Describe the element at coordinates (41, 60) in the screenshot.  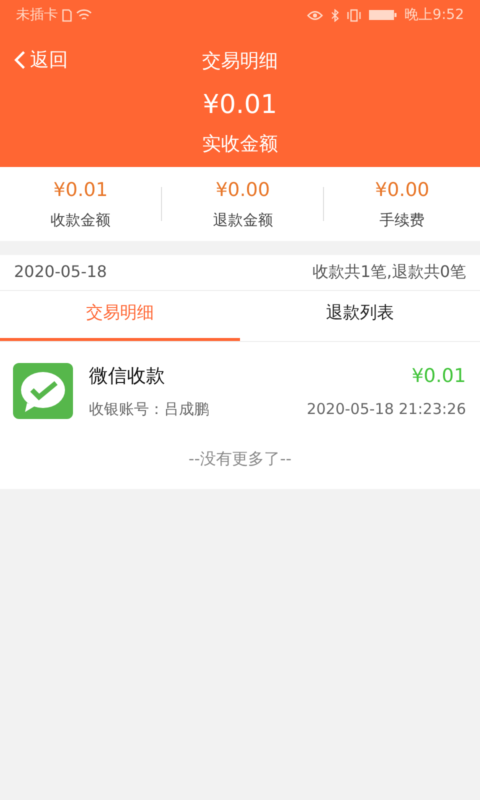
I see `back-button: 返回` at that location.